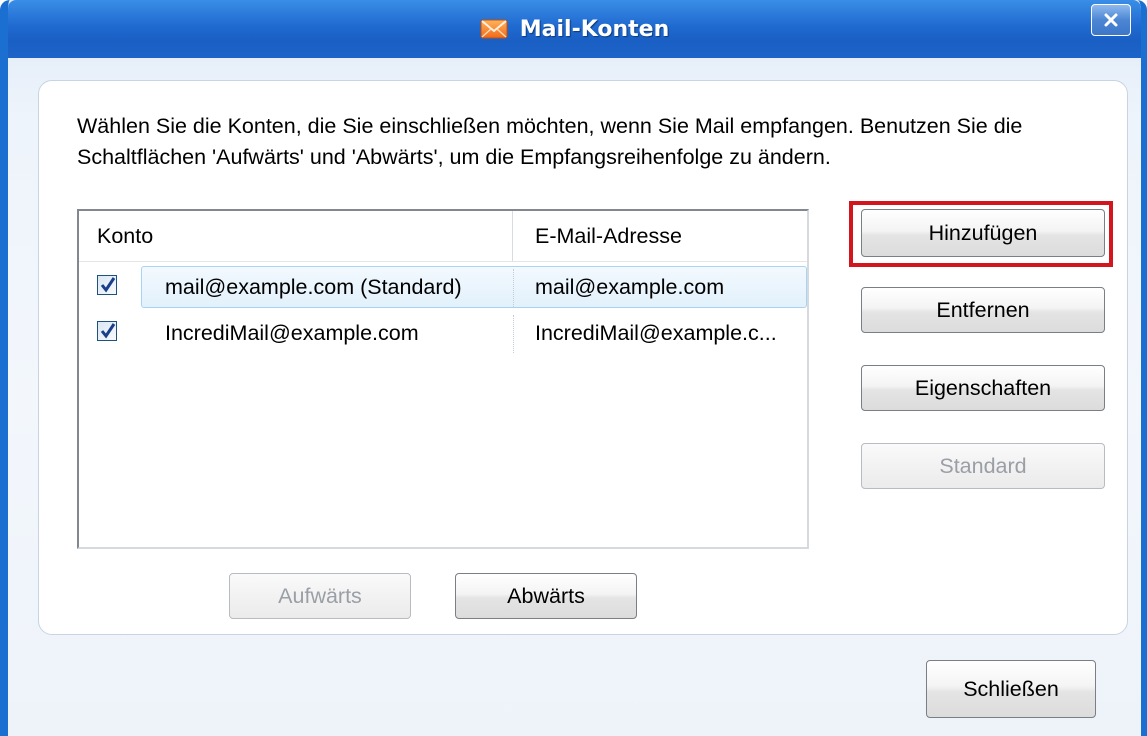 The width and height of the screenshot is (1147, 736). What do you see at coordinates (983, 388) in the screenshot?
I see `properties-button: Eigenschaften` at bounding box center [983, 388].